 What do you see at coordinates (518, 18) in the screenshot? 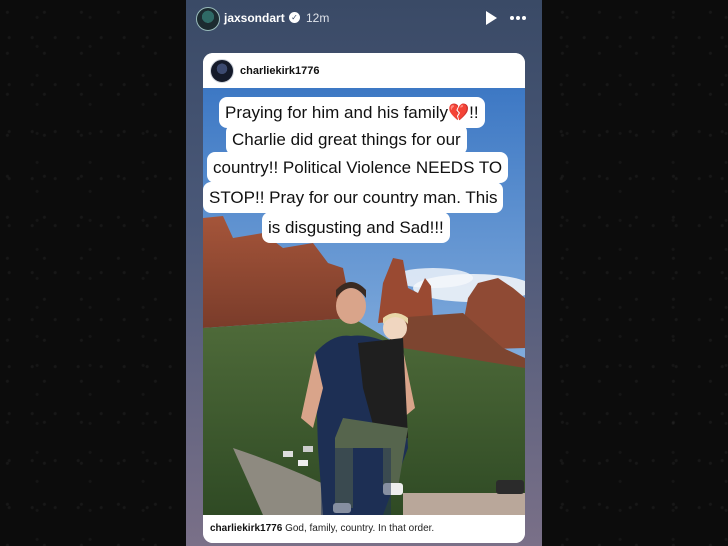
I see `more-icon` at bounding box center [518, 18].